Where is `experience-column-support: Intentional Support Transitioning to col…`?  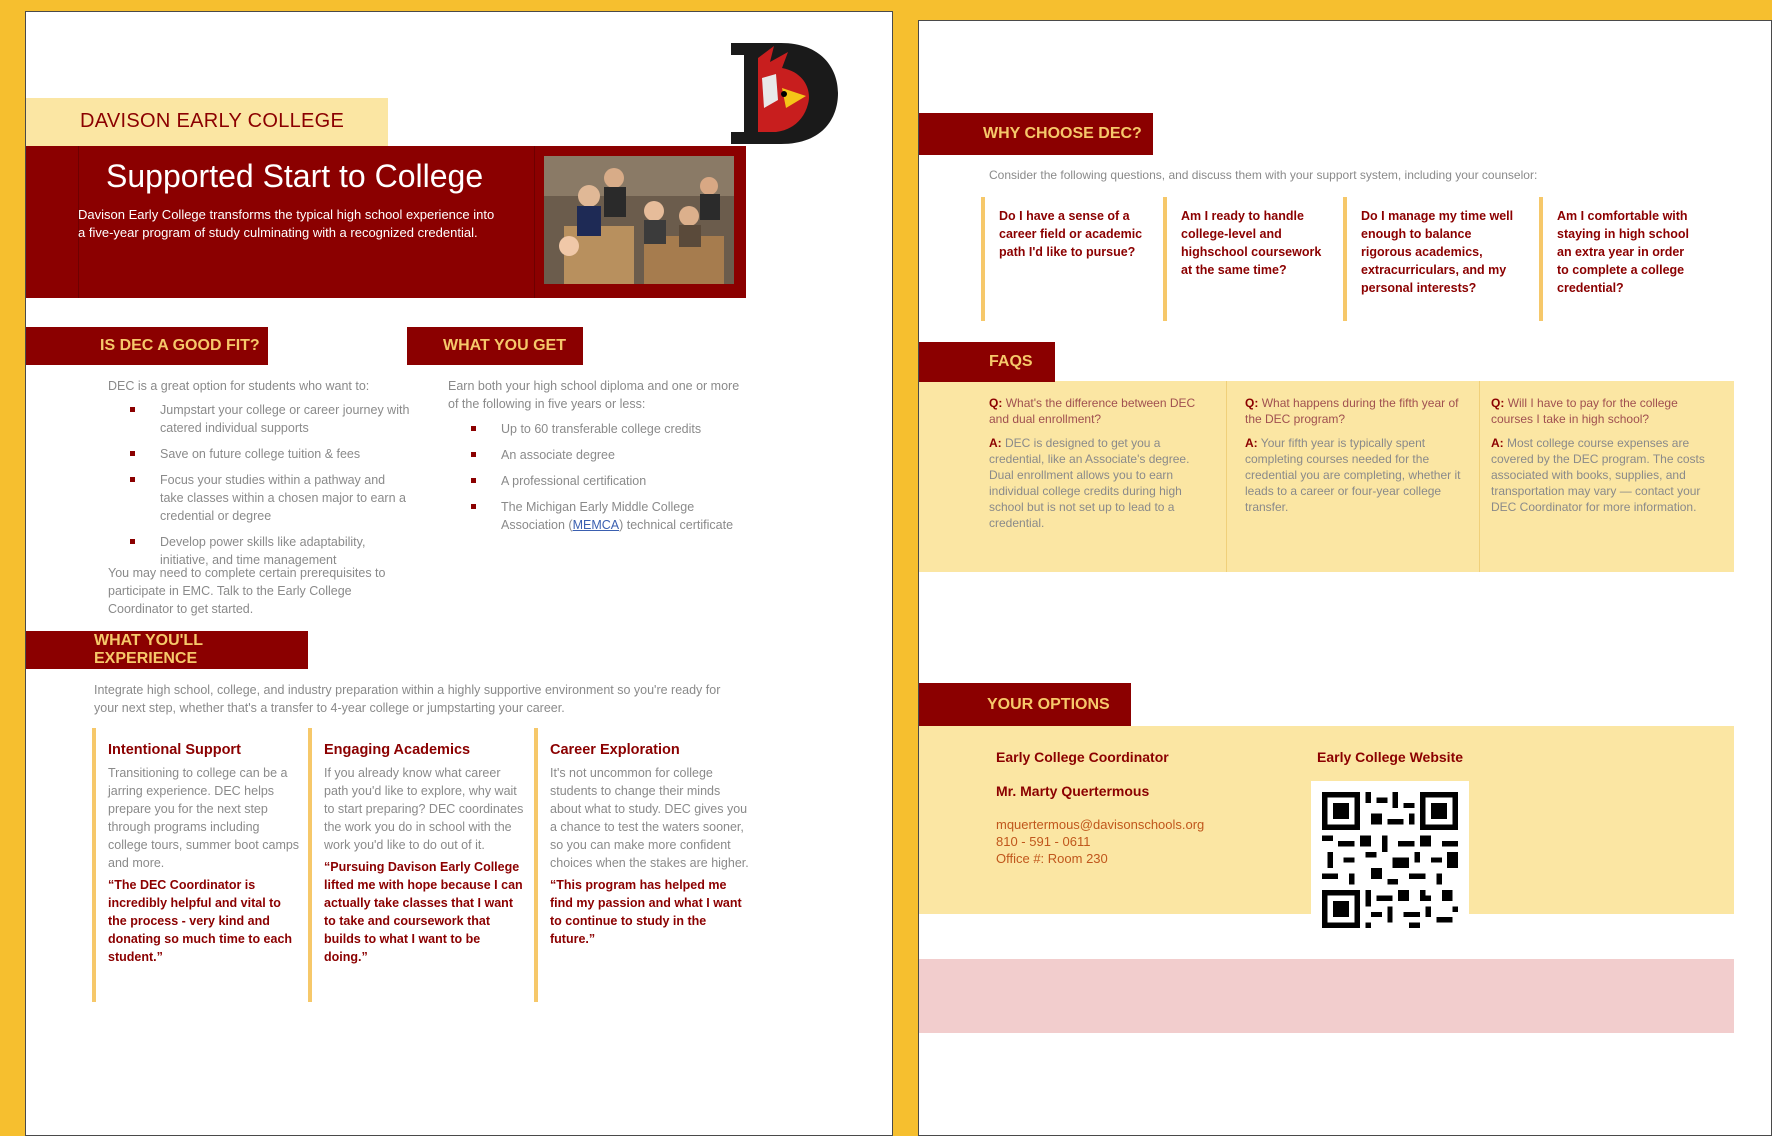
experience-column-support: Intentional Support Transitioning to col… is located at coordinates (204, 854).